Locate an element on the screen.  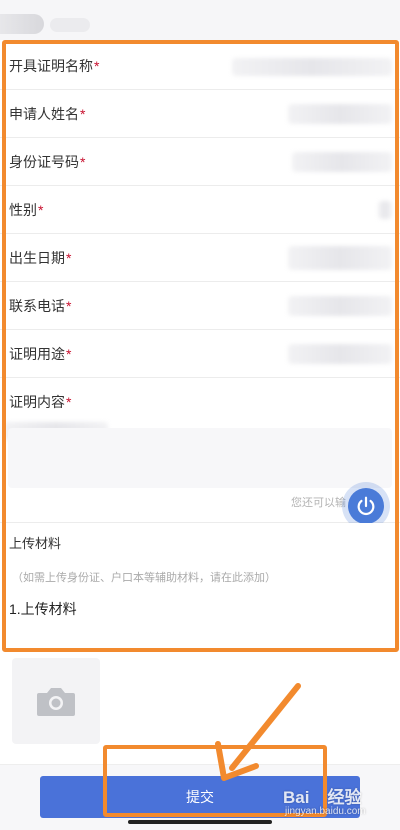
field-label: 证明内容* is located at coordinates (40, 402).